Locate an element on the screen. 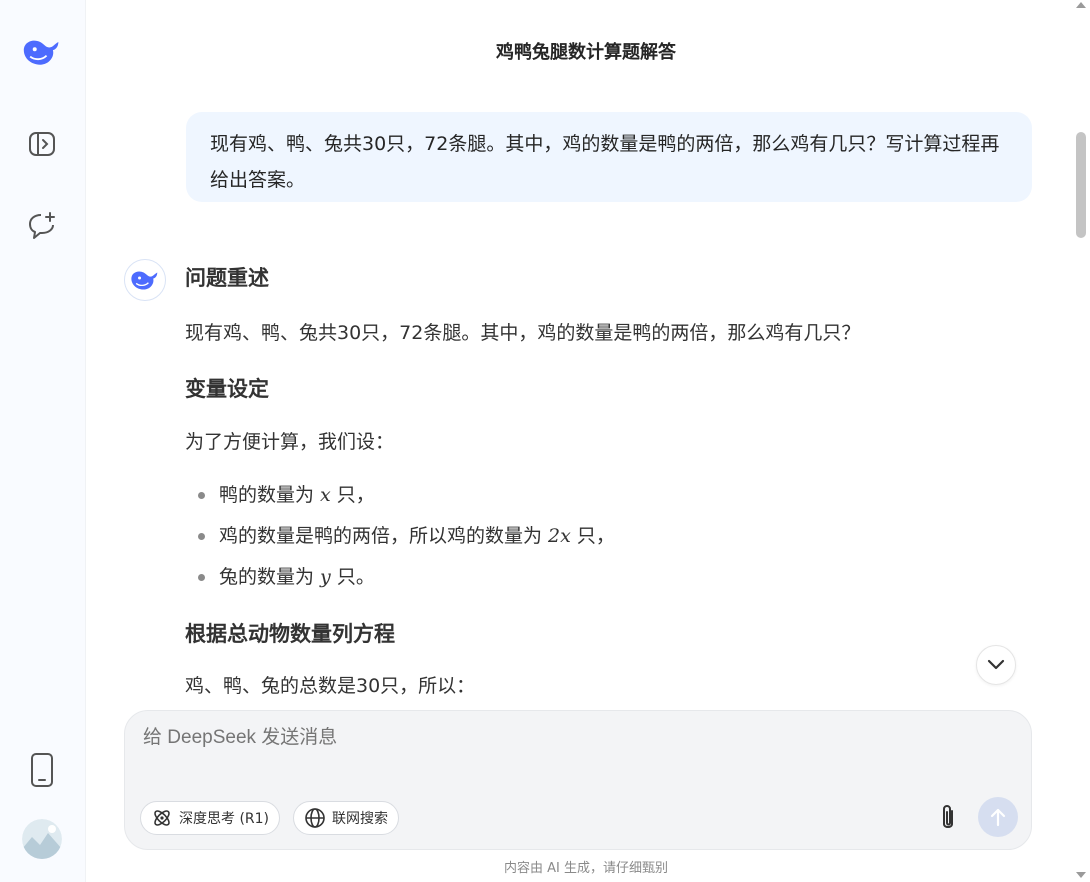  scroll-to-bottom-button is located at coordinates (996, 665).